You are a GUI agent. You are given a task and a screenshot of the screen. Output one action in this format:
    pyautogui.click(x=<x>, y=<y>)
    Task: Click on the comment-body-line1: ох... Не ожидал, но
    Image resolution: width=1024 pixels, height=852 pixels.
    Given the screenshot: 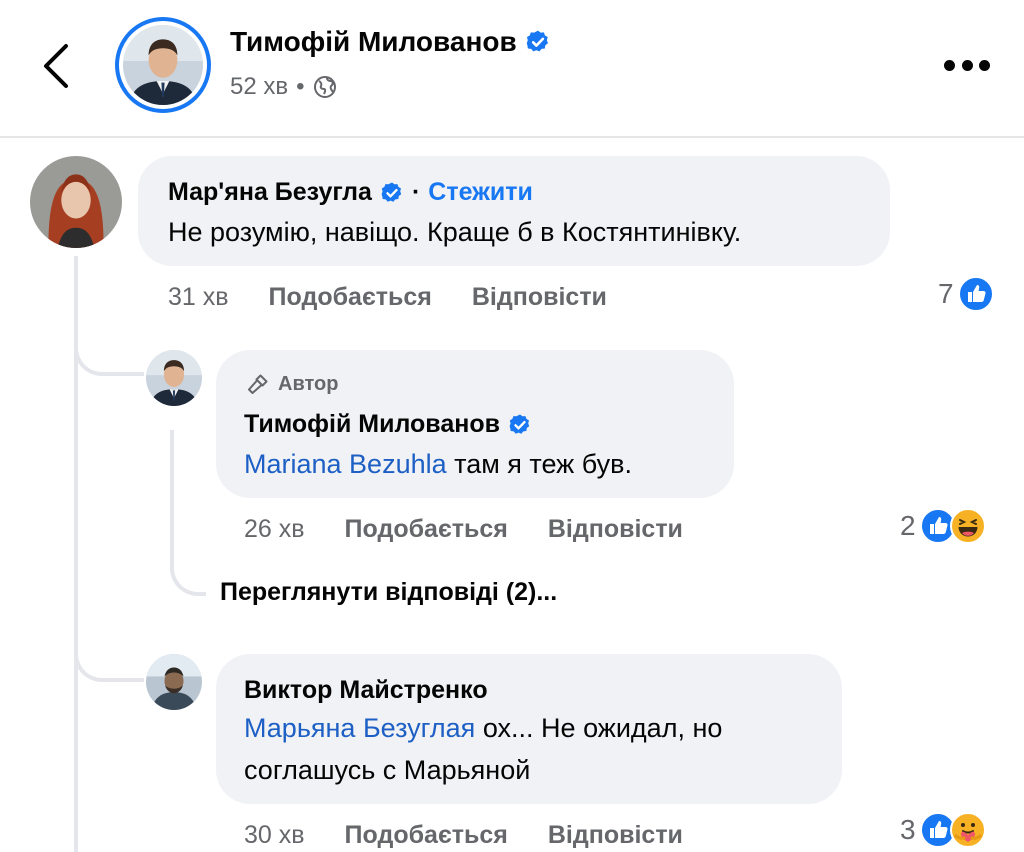 What is the action you would take?
    pyautogui.click(x=602, y=728)
    